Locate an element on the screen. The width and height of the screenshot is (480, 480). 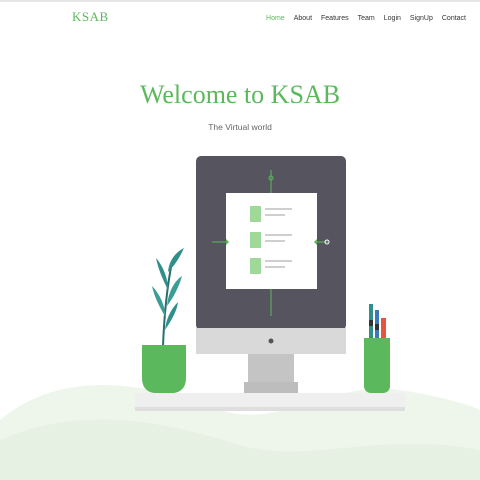
plant is located at coordinates (164, 320).